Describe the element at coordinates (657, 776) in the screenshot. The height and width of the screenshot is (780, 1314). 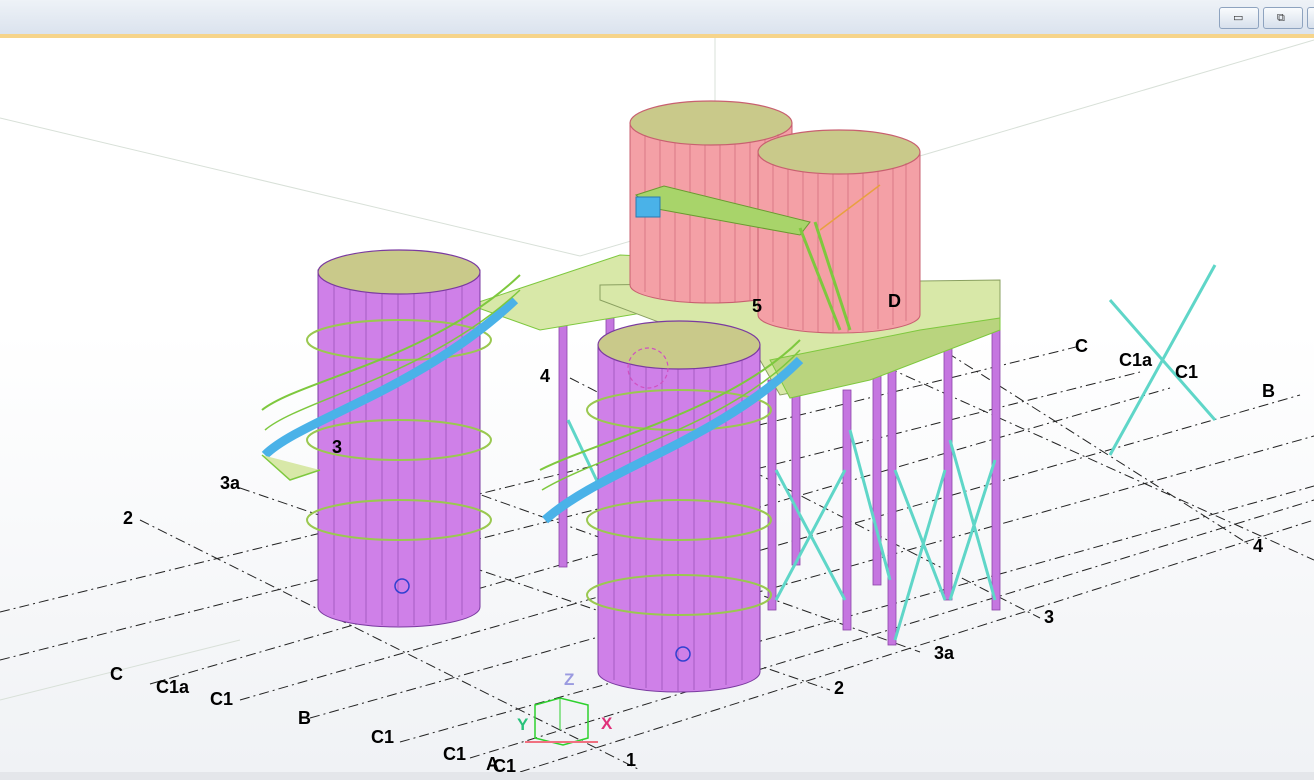
I see `status-bar` at that location.